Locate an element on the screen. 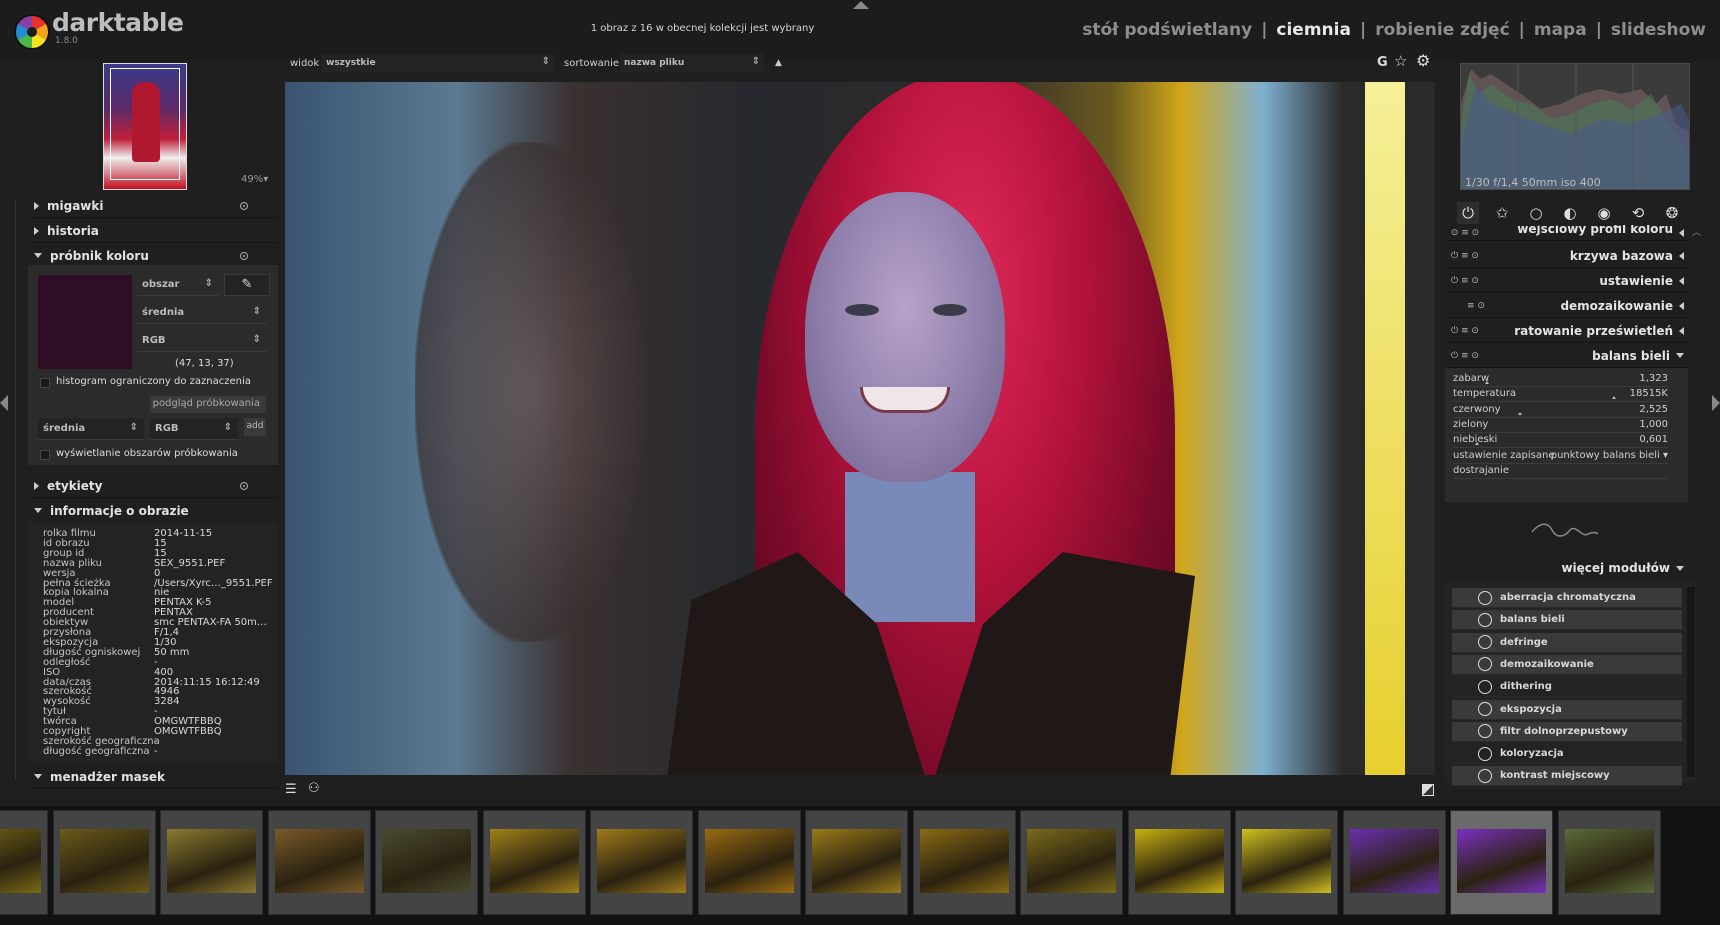 The image size is (1720, 925). group-tone-icon: ◐ is located at coordinates (1570, 213).